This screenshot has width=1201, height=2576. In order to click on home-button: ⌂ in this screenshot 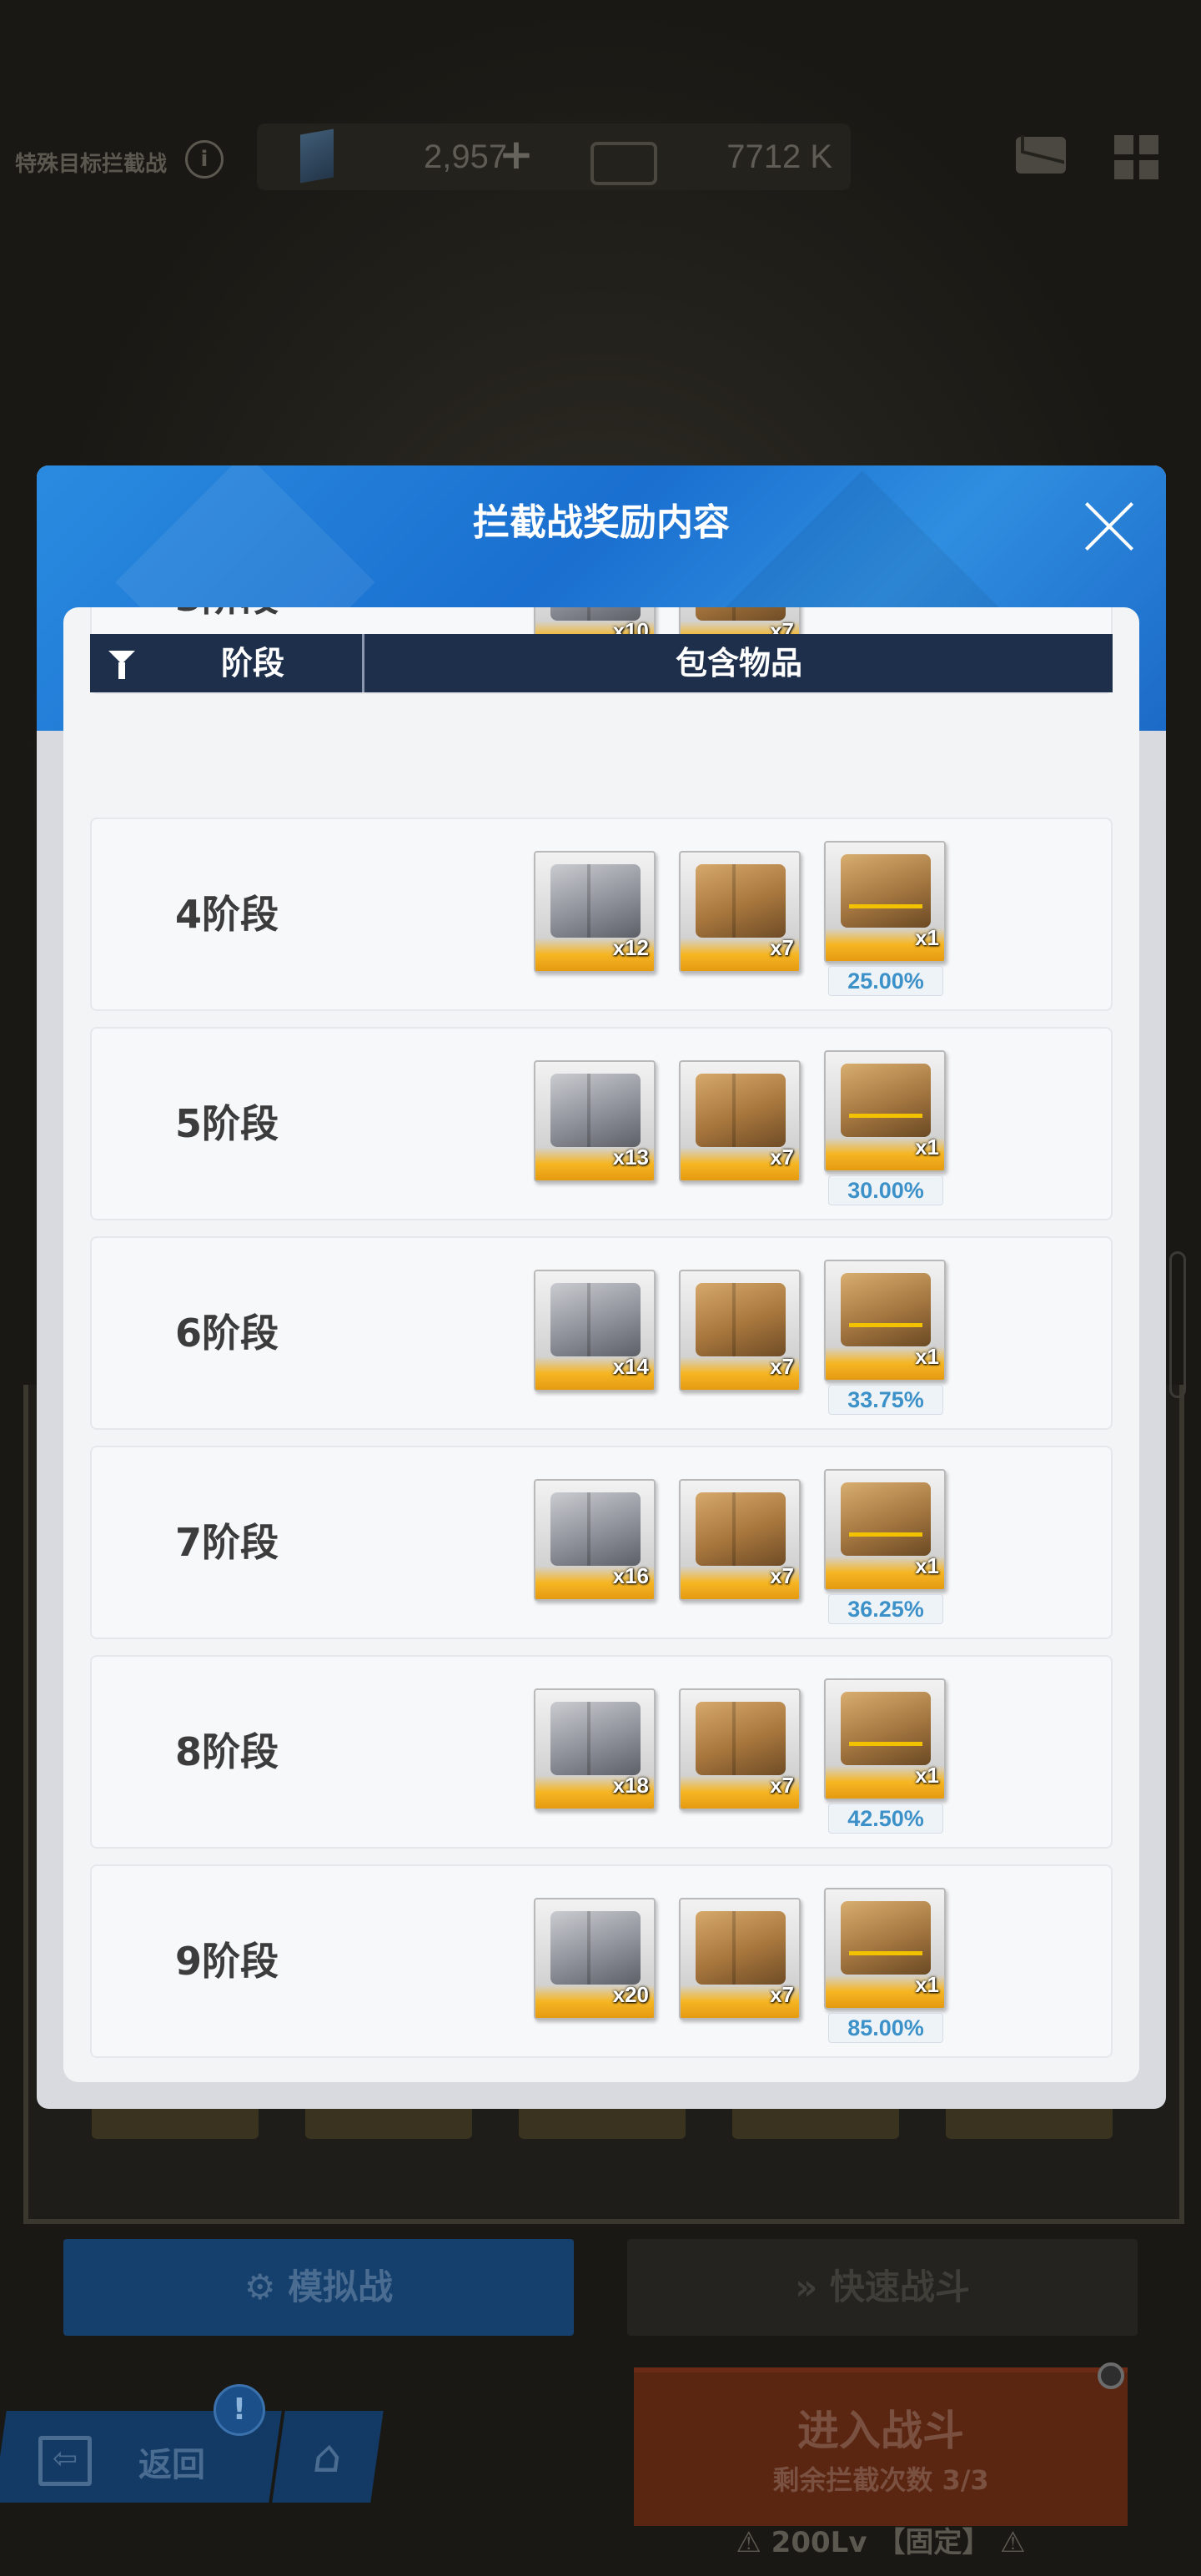, I will do `click(328, 2457)`.